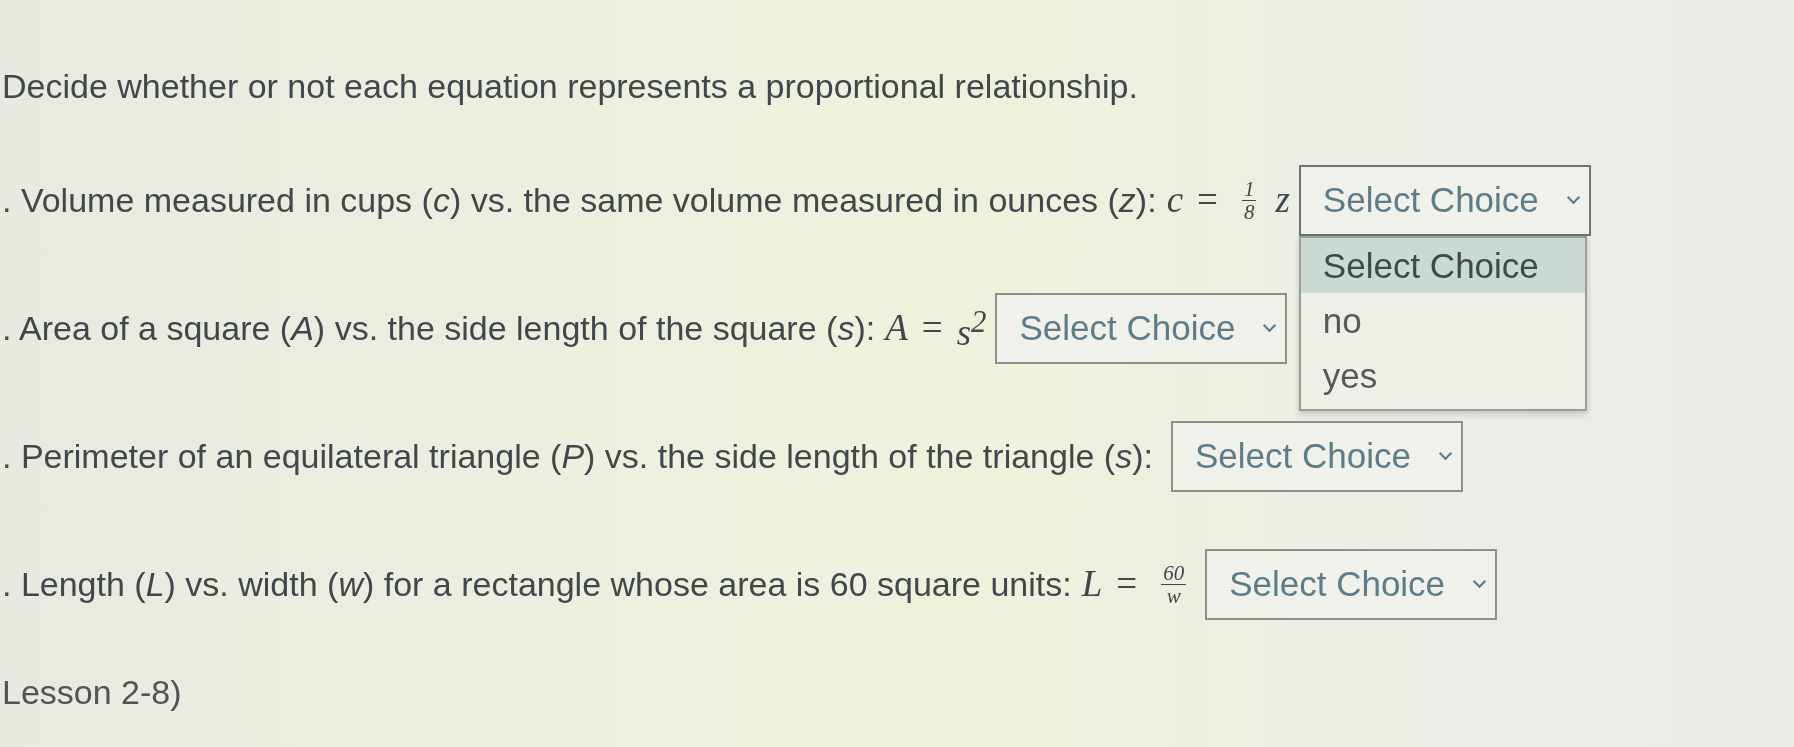 The image size is (1794, 747). What do you see at coordinates (936, 330) in the screenshot?
I see `equation: A = s$^{2}$` at bounding box center [936, 330].